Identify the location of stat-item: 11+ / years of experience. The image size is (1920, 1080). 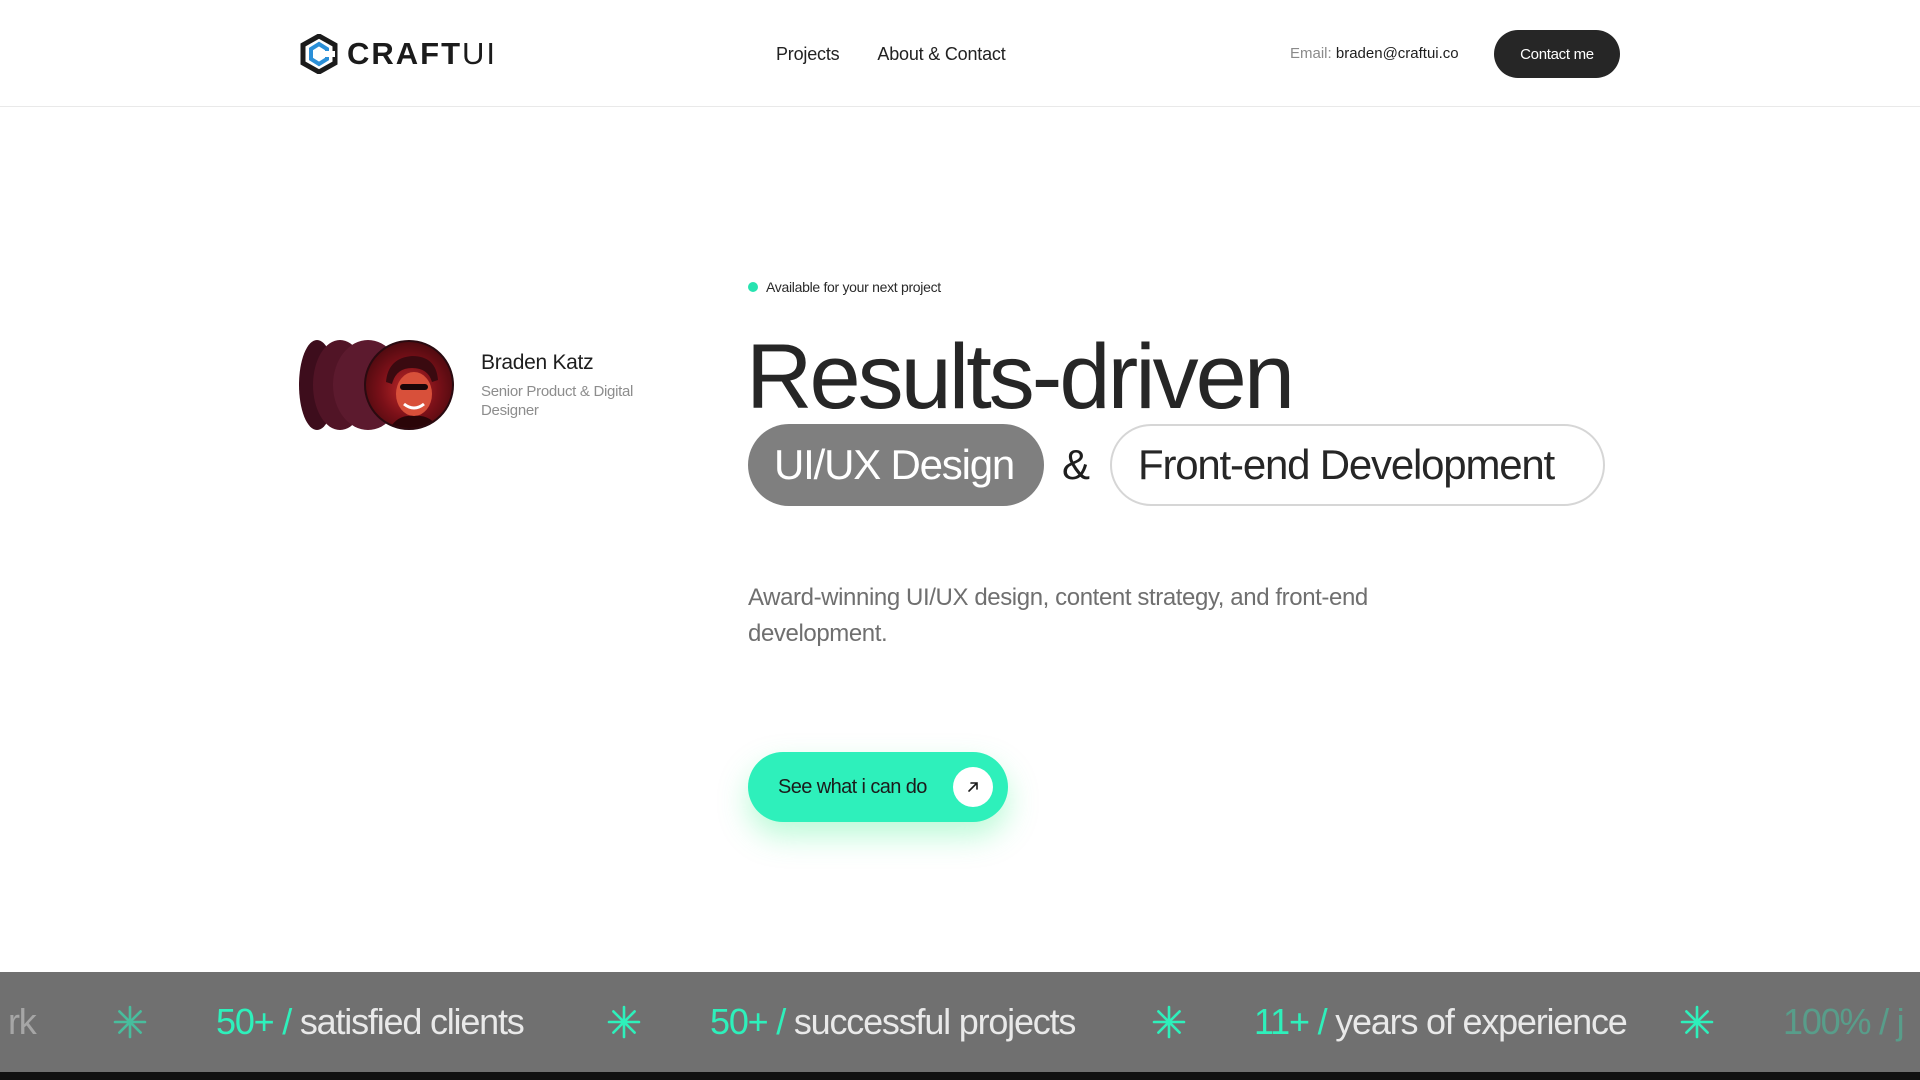
(1441, 1021).